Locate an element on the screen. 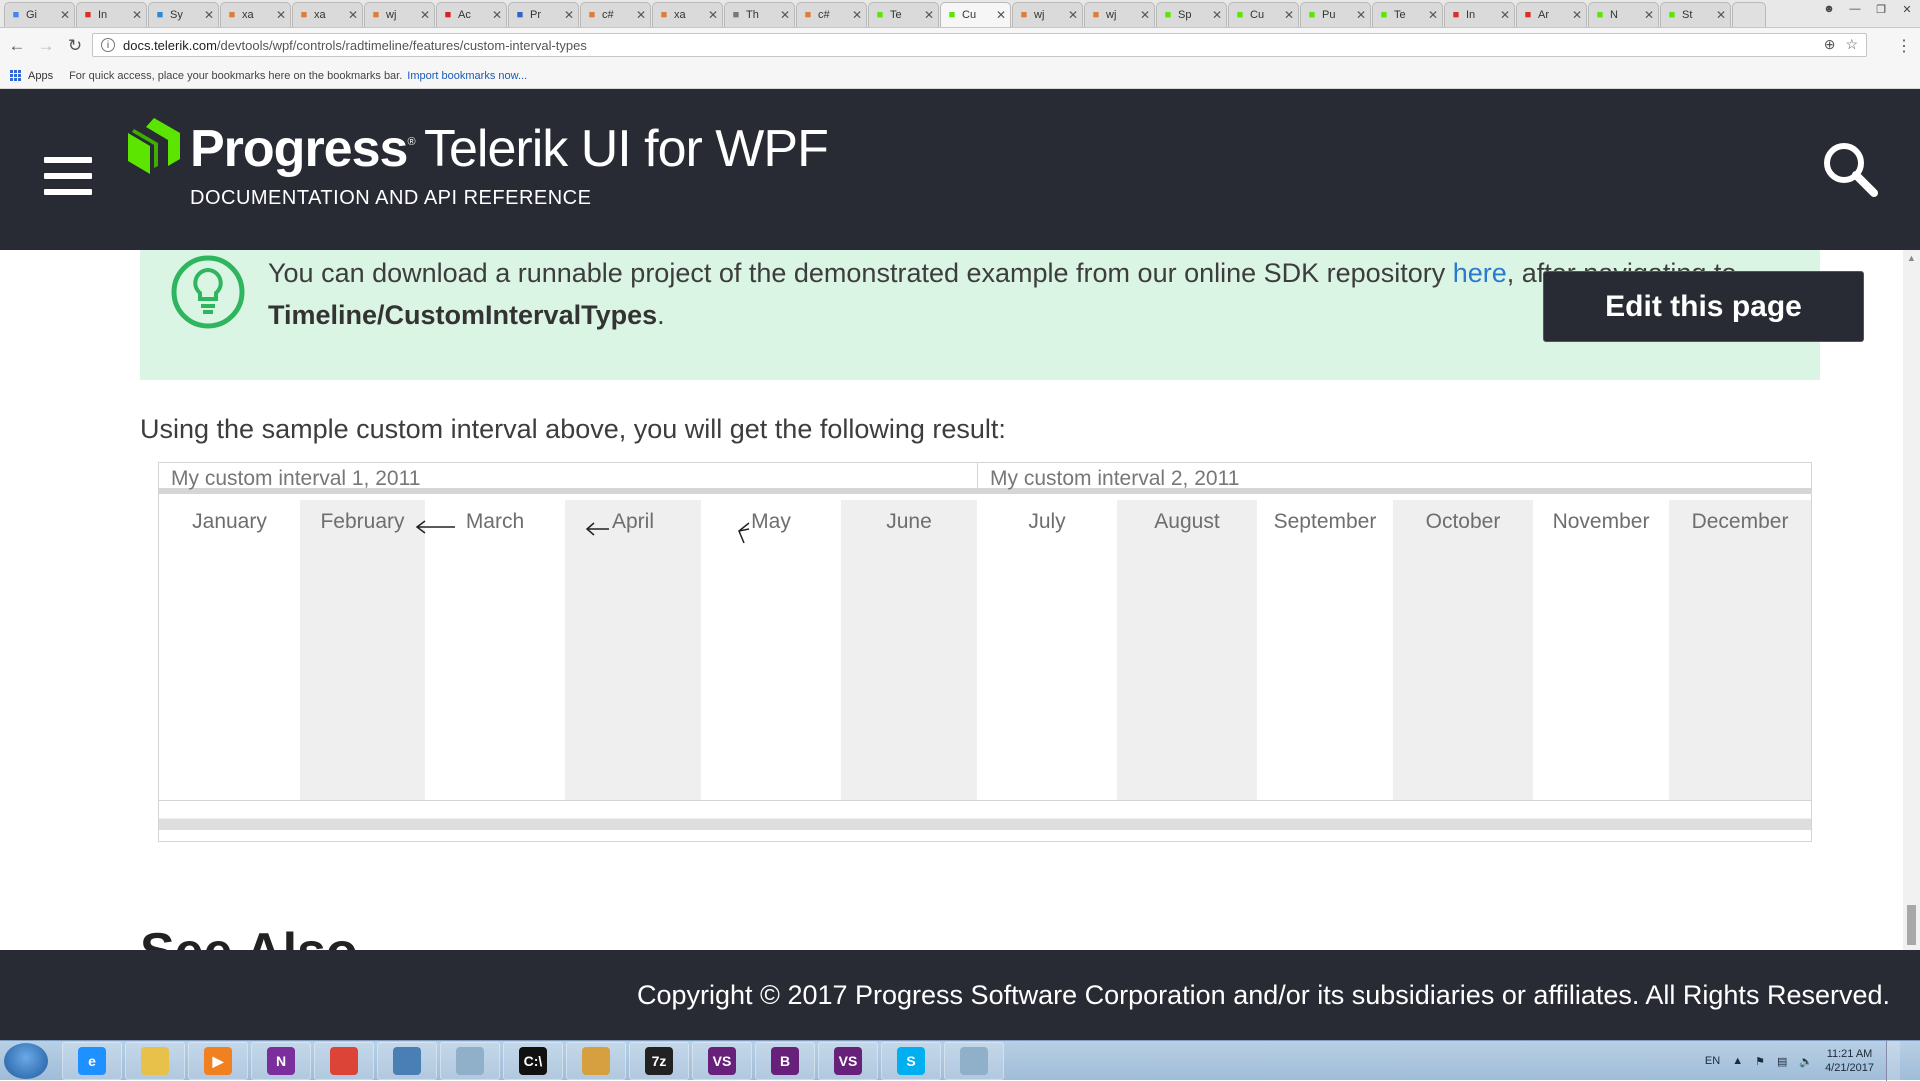 This screenshot has height=1081, width=1920. chrome-icon is located at coordinates (344, 1061).